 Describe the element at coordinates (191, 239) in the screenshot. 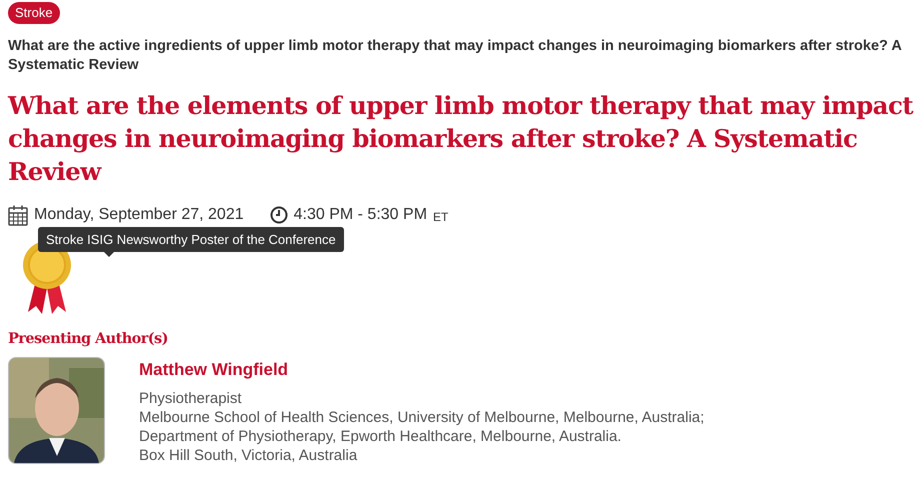

I see `award-tooltip: Stroke ISIG Newsworthy Poster of the Conference` at that location.